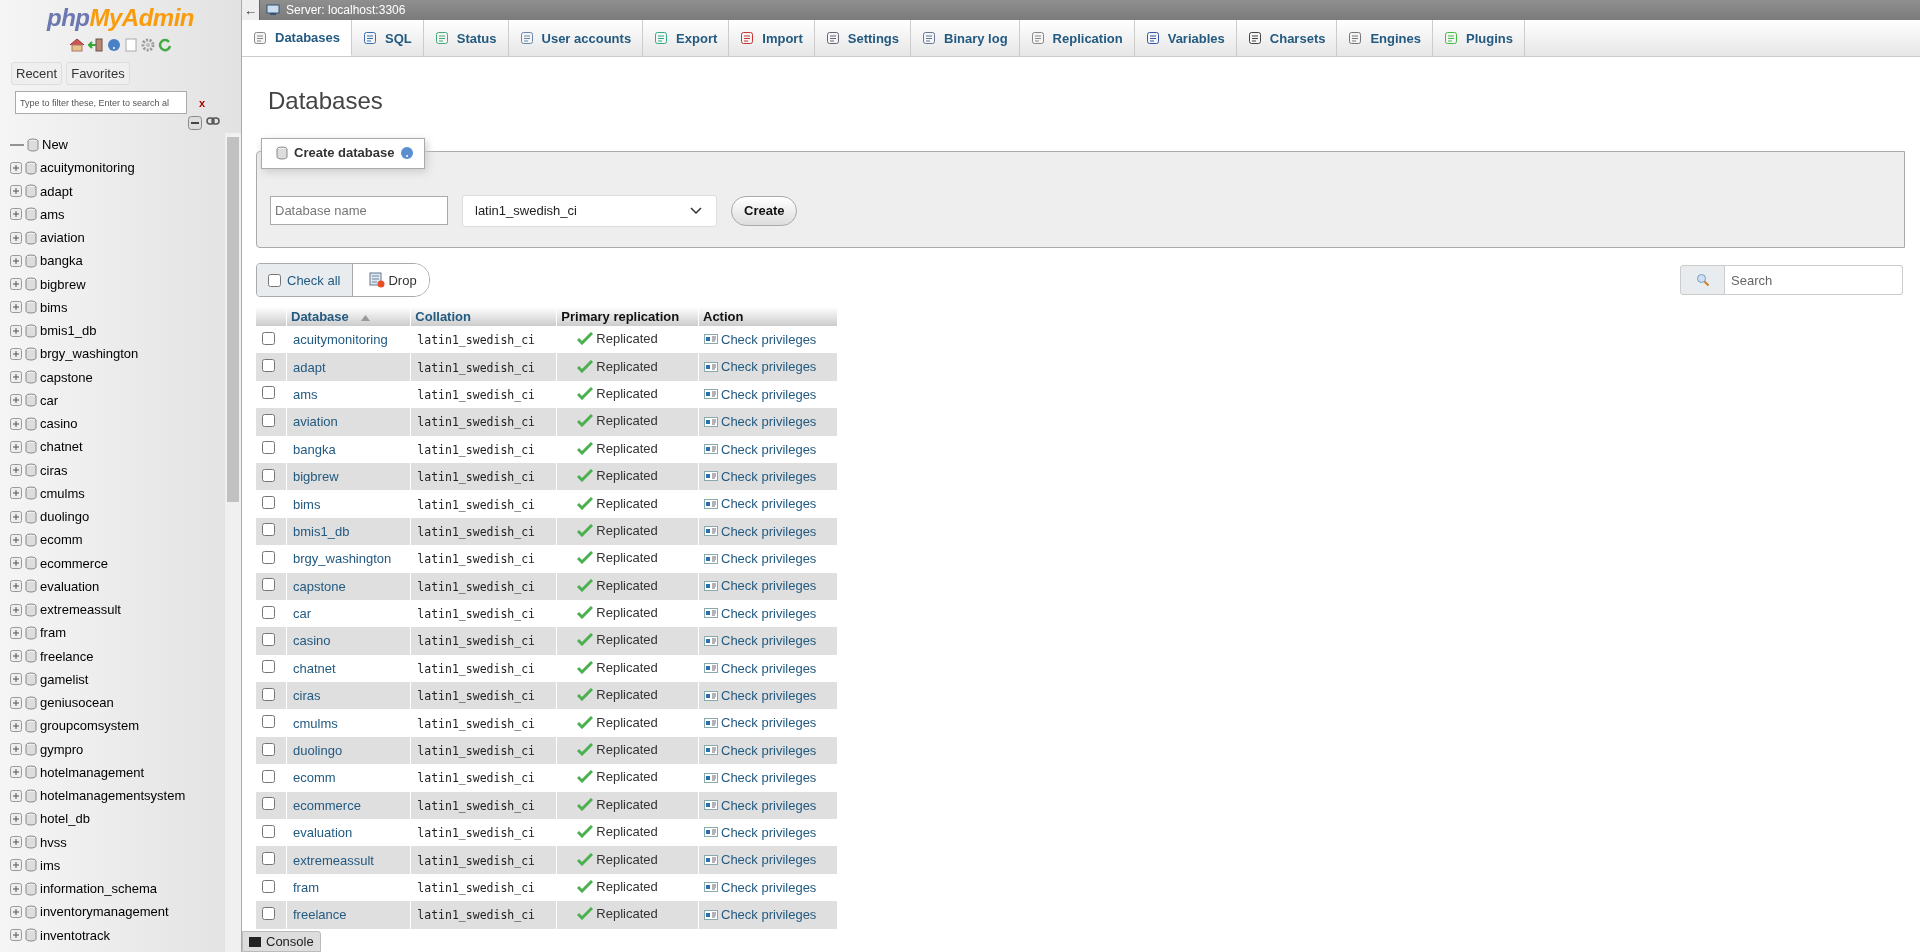  I want to click on database-link: ecommerce, so click(327, 805).